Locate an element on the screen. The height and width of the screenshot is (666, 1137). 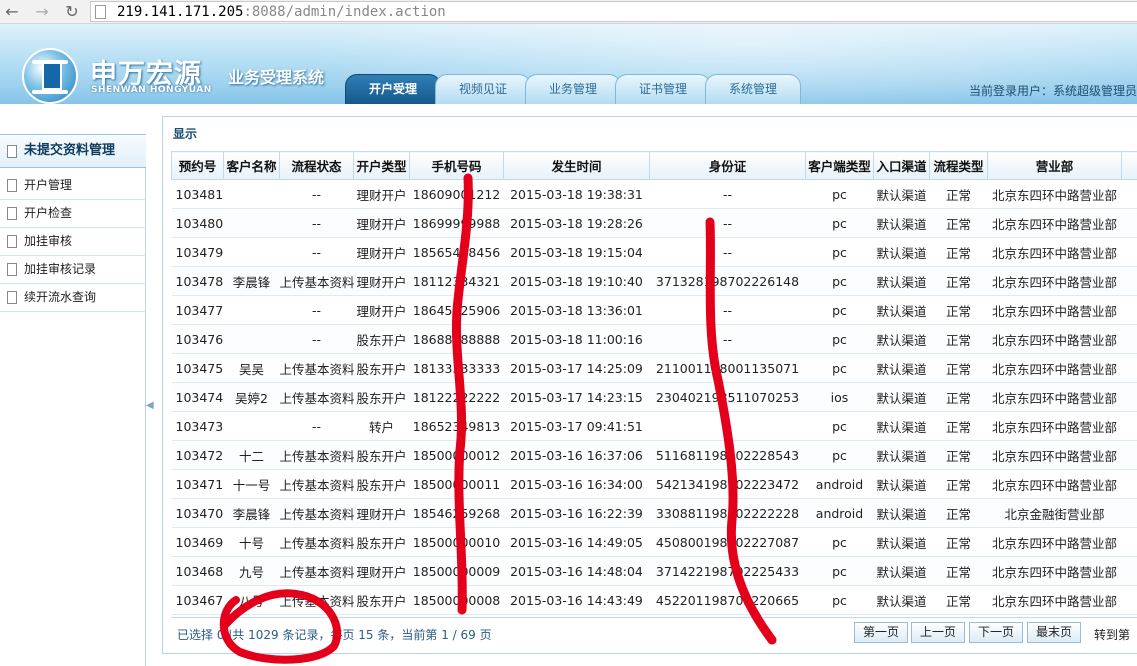
cell-phone: 18546259268 is located at coordinates (456, 513).